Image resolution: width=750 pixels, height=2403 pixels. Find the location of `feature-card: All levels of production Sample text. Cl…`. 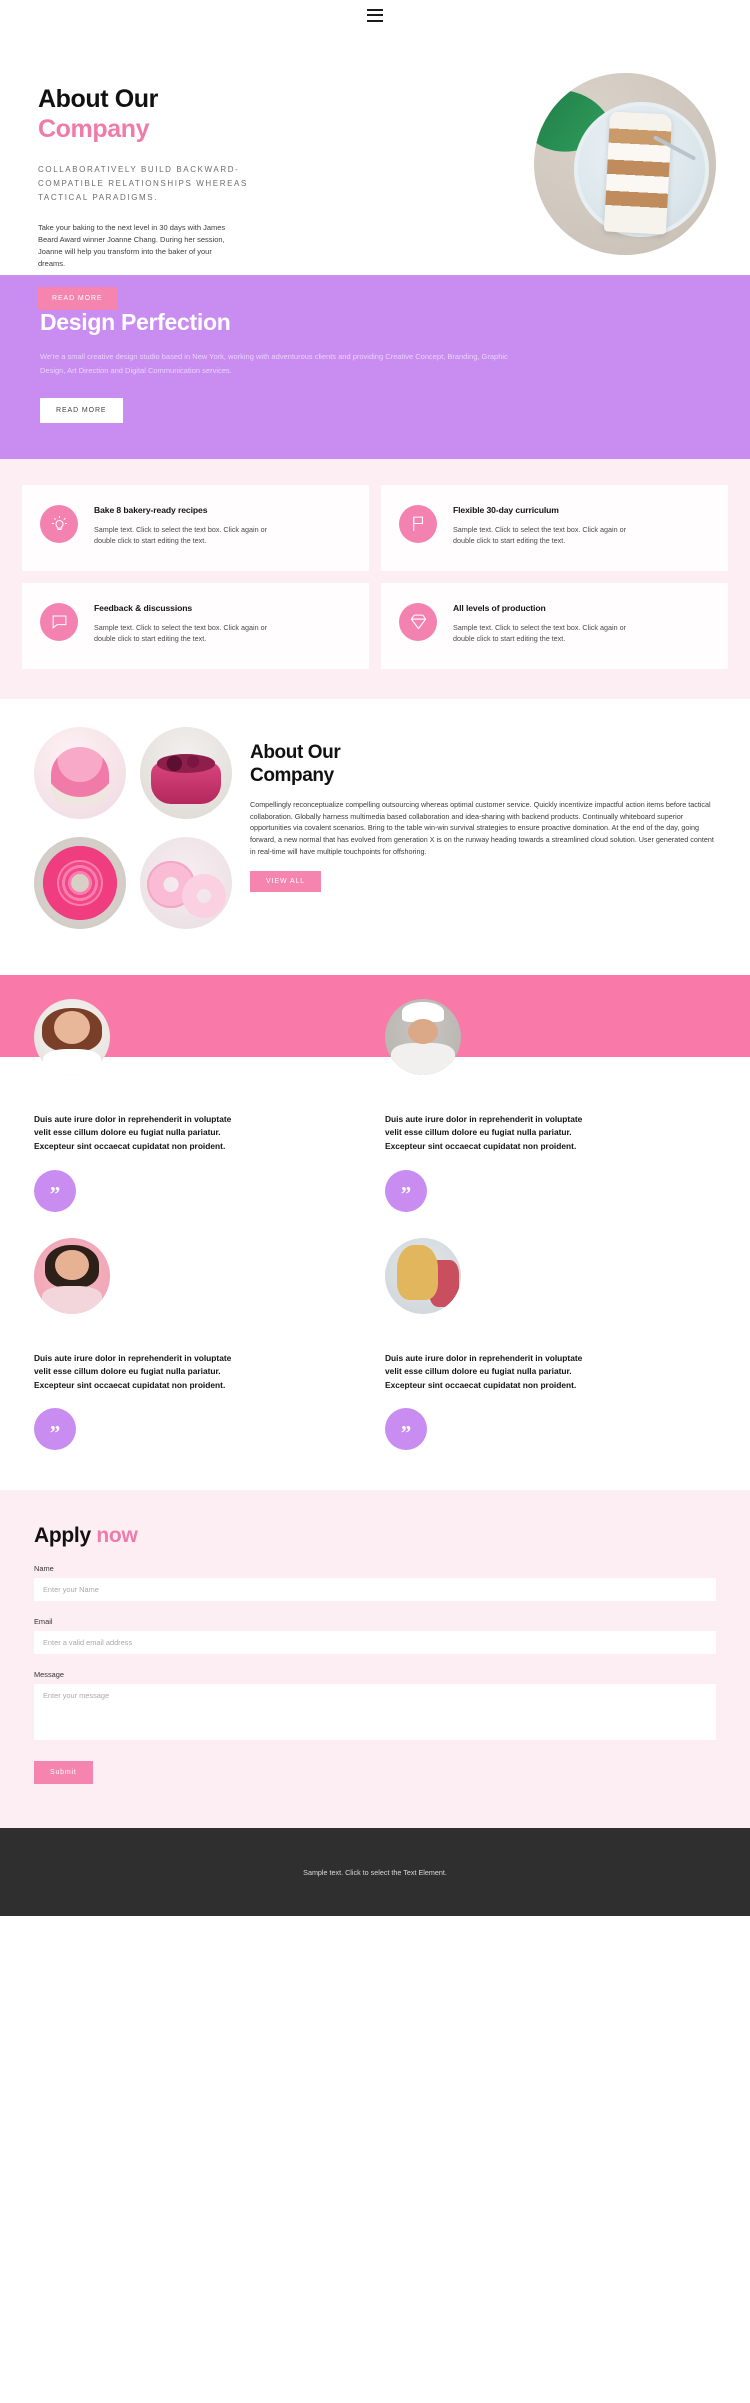

feature-card: All levels of production Sample text. Cl… is located at coordinates (554, 625).